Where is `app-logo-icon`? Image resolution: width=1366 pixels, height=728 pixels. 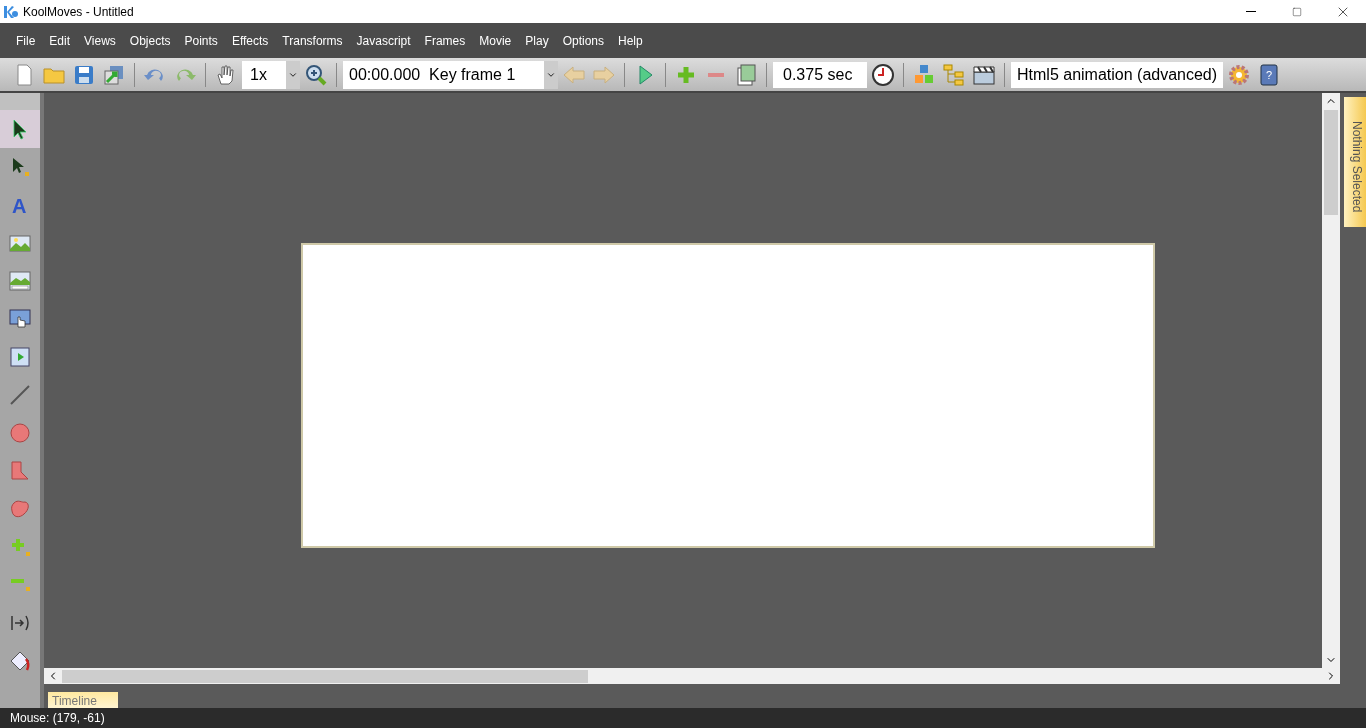 app-logo-icon is located at coordinates (11, 11).